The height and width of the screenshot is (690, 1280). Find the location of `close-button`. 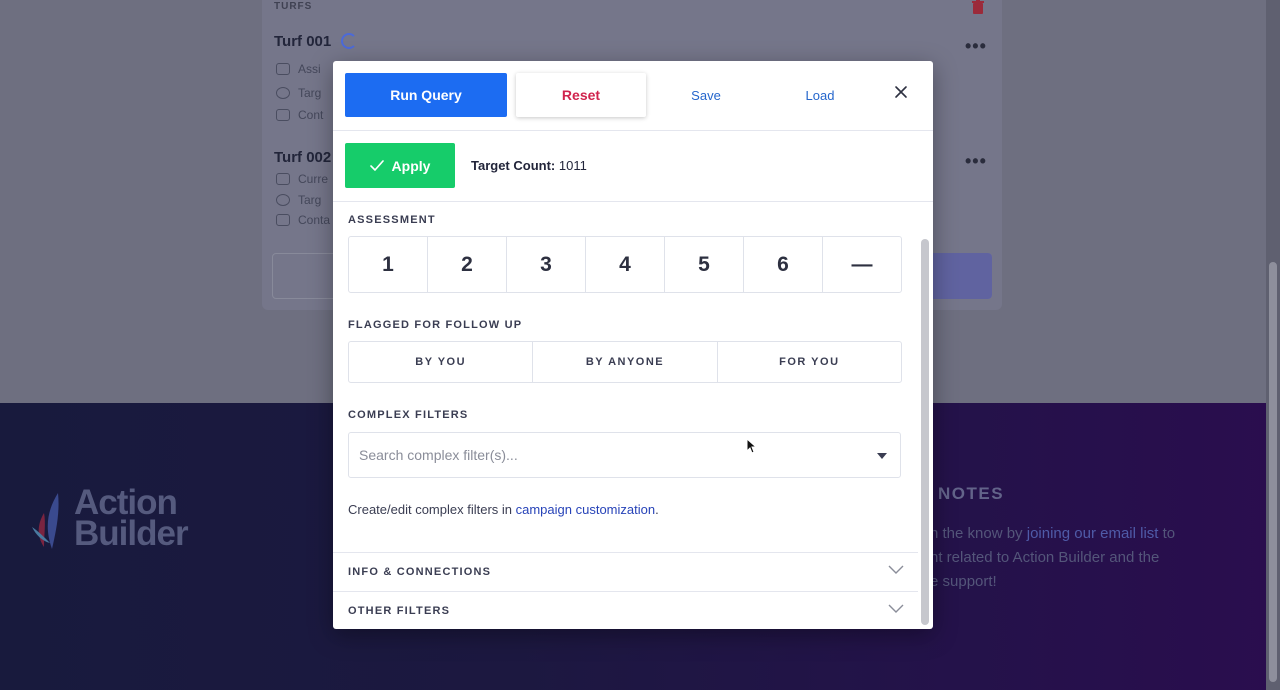

close-button is located at coordinates (901, 92).